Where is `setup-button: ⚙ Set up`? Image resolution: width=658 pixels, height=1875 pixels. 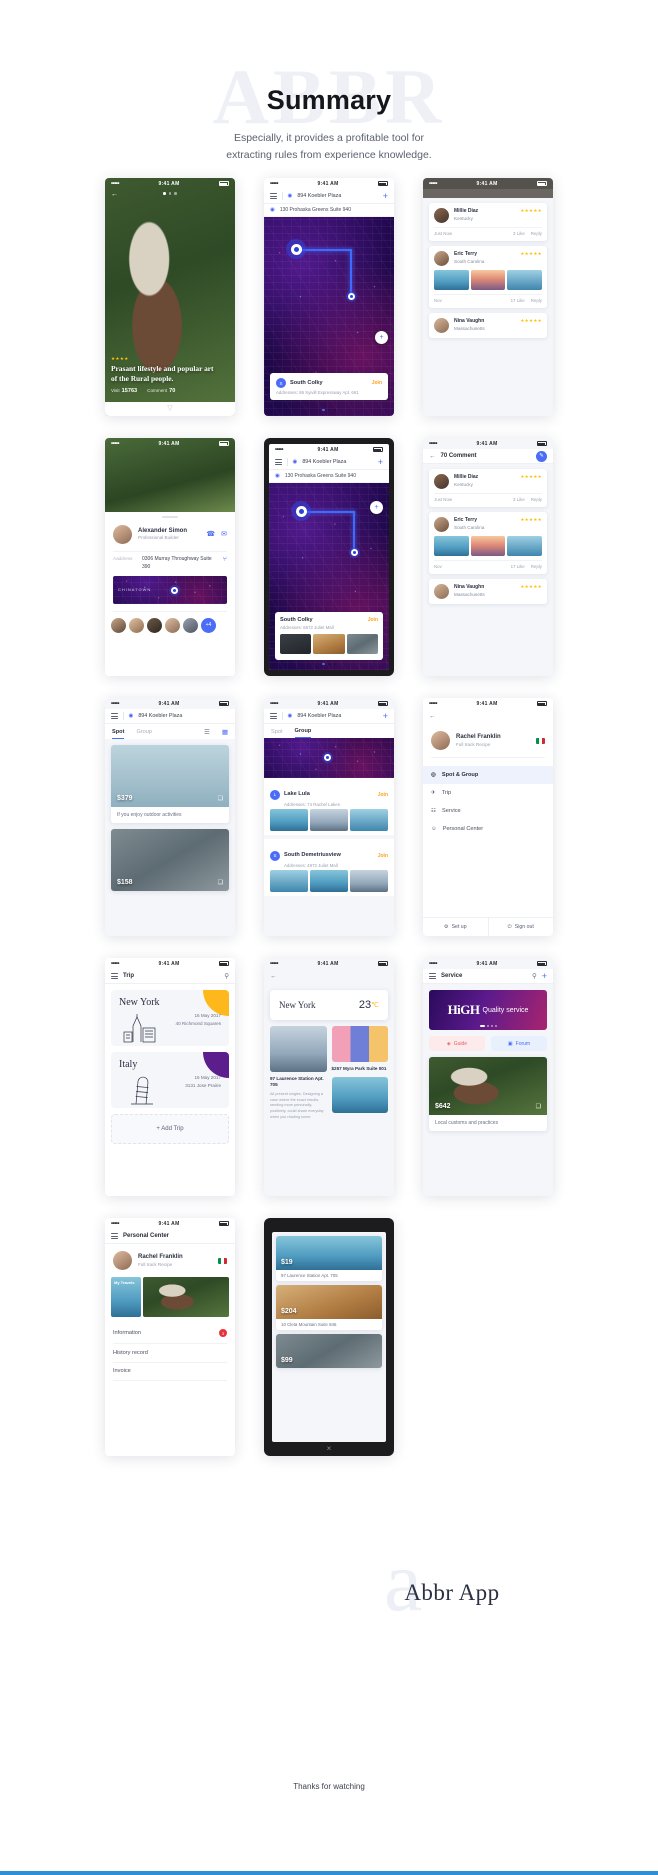
setup-button: ⚙ Set up is located at coordinates (455, 927).